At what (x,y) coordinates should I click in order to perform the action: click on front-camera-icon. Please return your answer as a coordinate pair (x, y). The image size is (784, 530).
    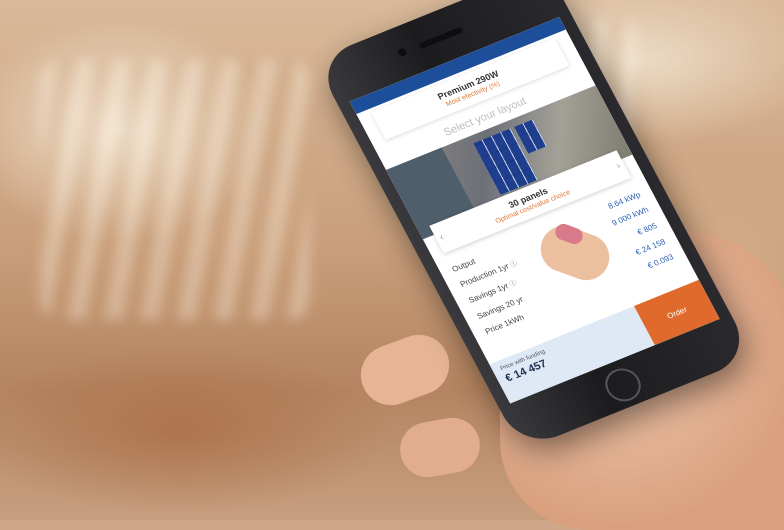
    Looking at the image, I should click on (402, 52).